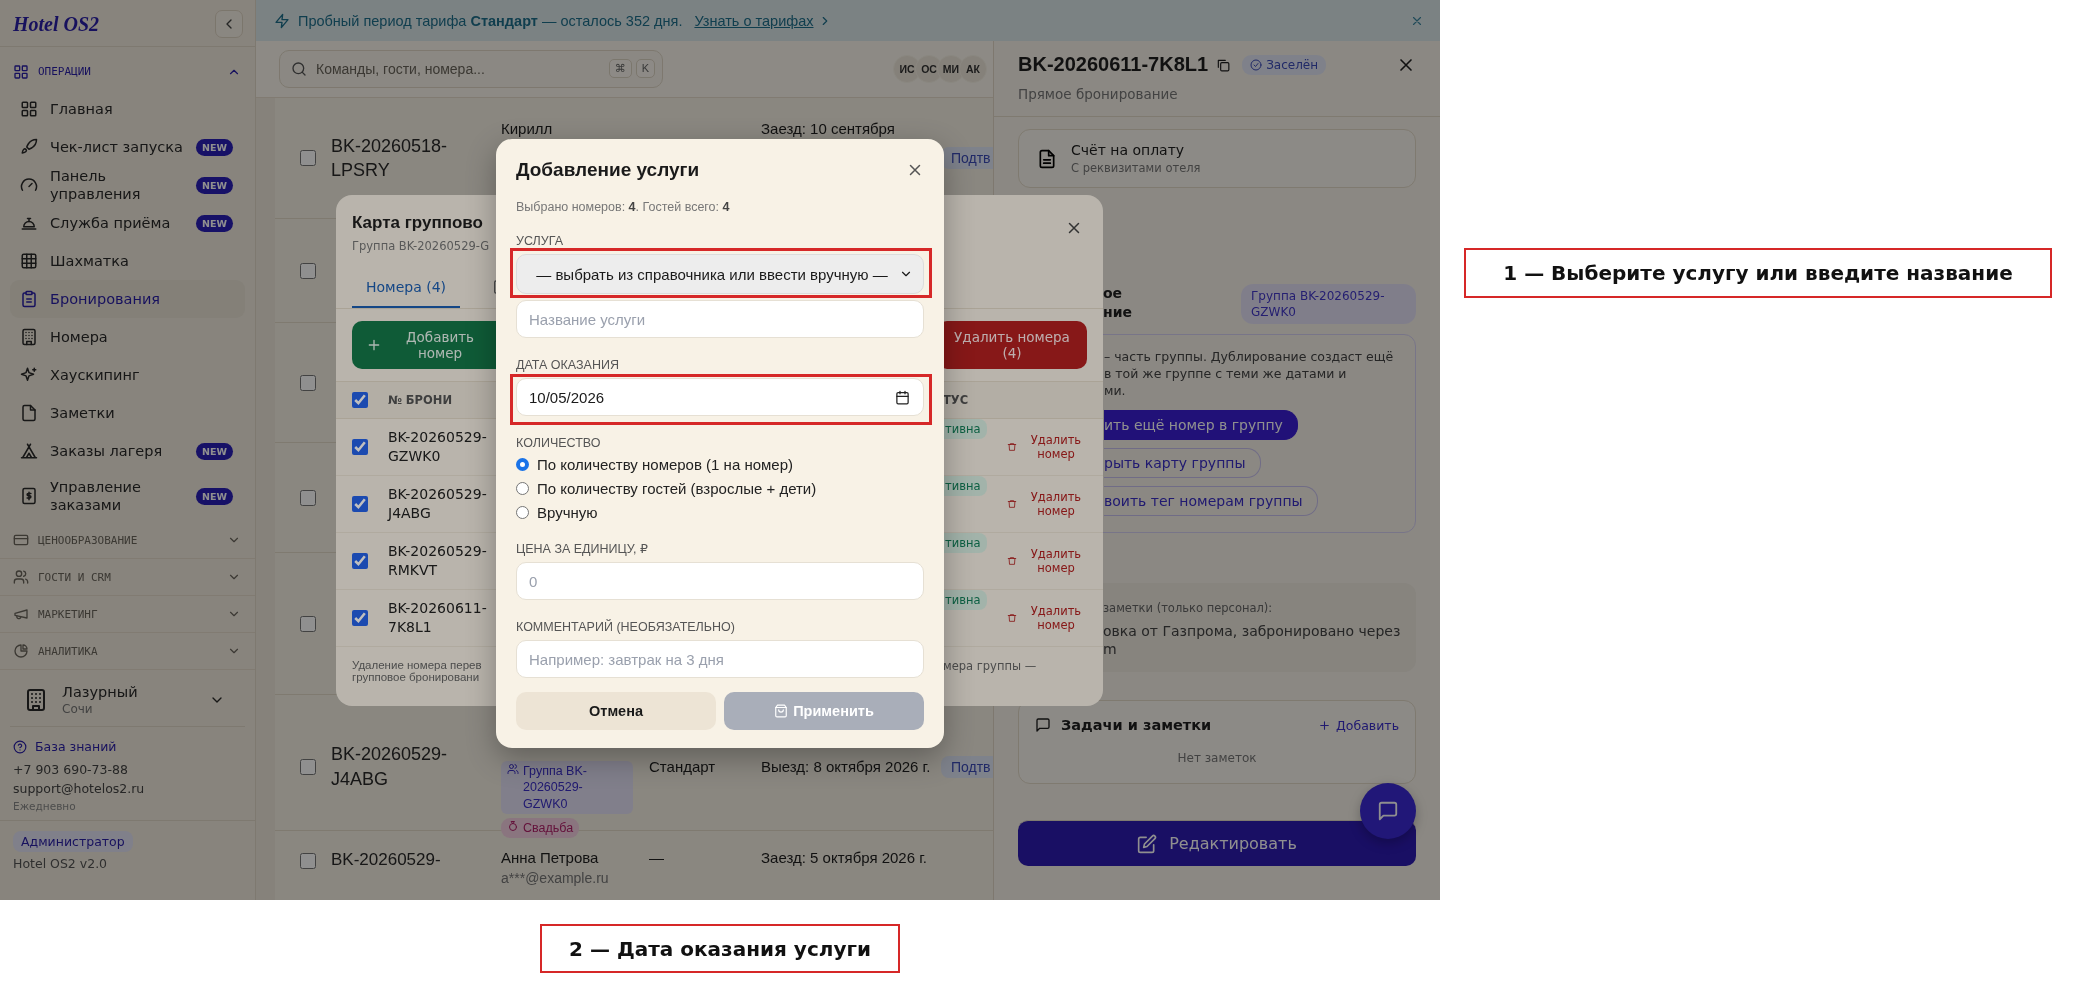  Describe the element at coordinates (720, 659) in the screenshot. I see `comment-field: Например: завтрак на 3 дня` at that location.